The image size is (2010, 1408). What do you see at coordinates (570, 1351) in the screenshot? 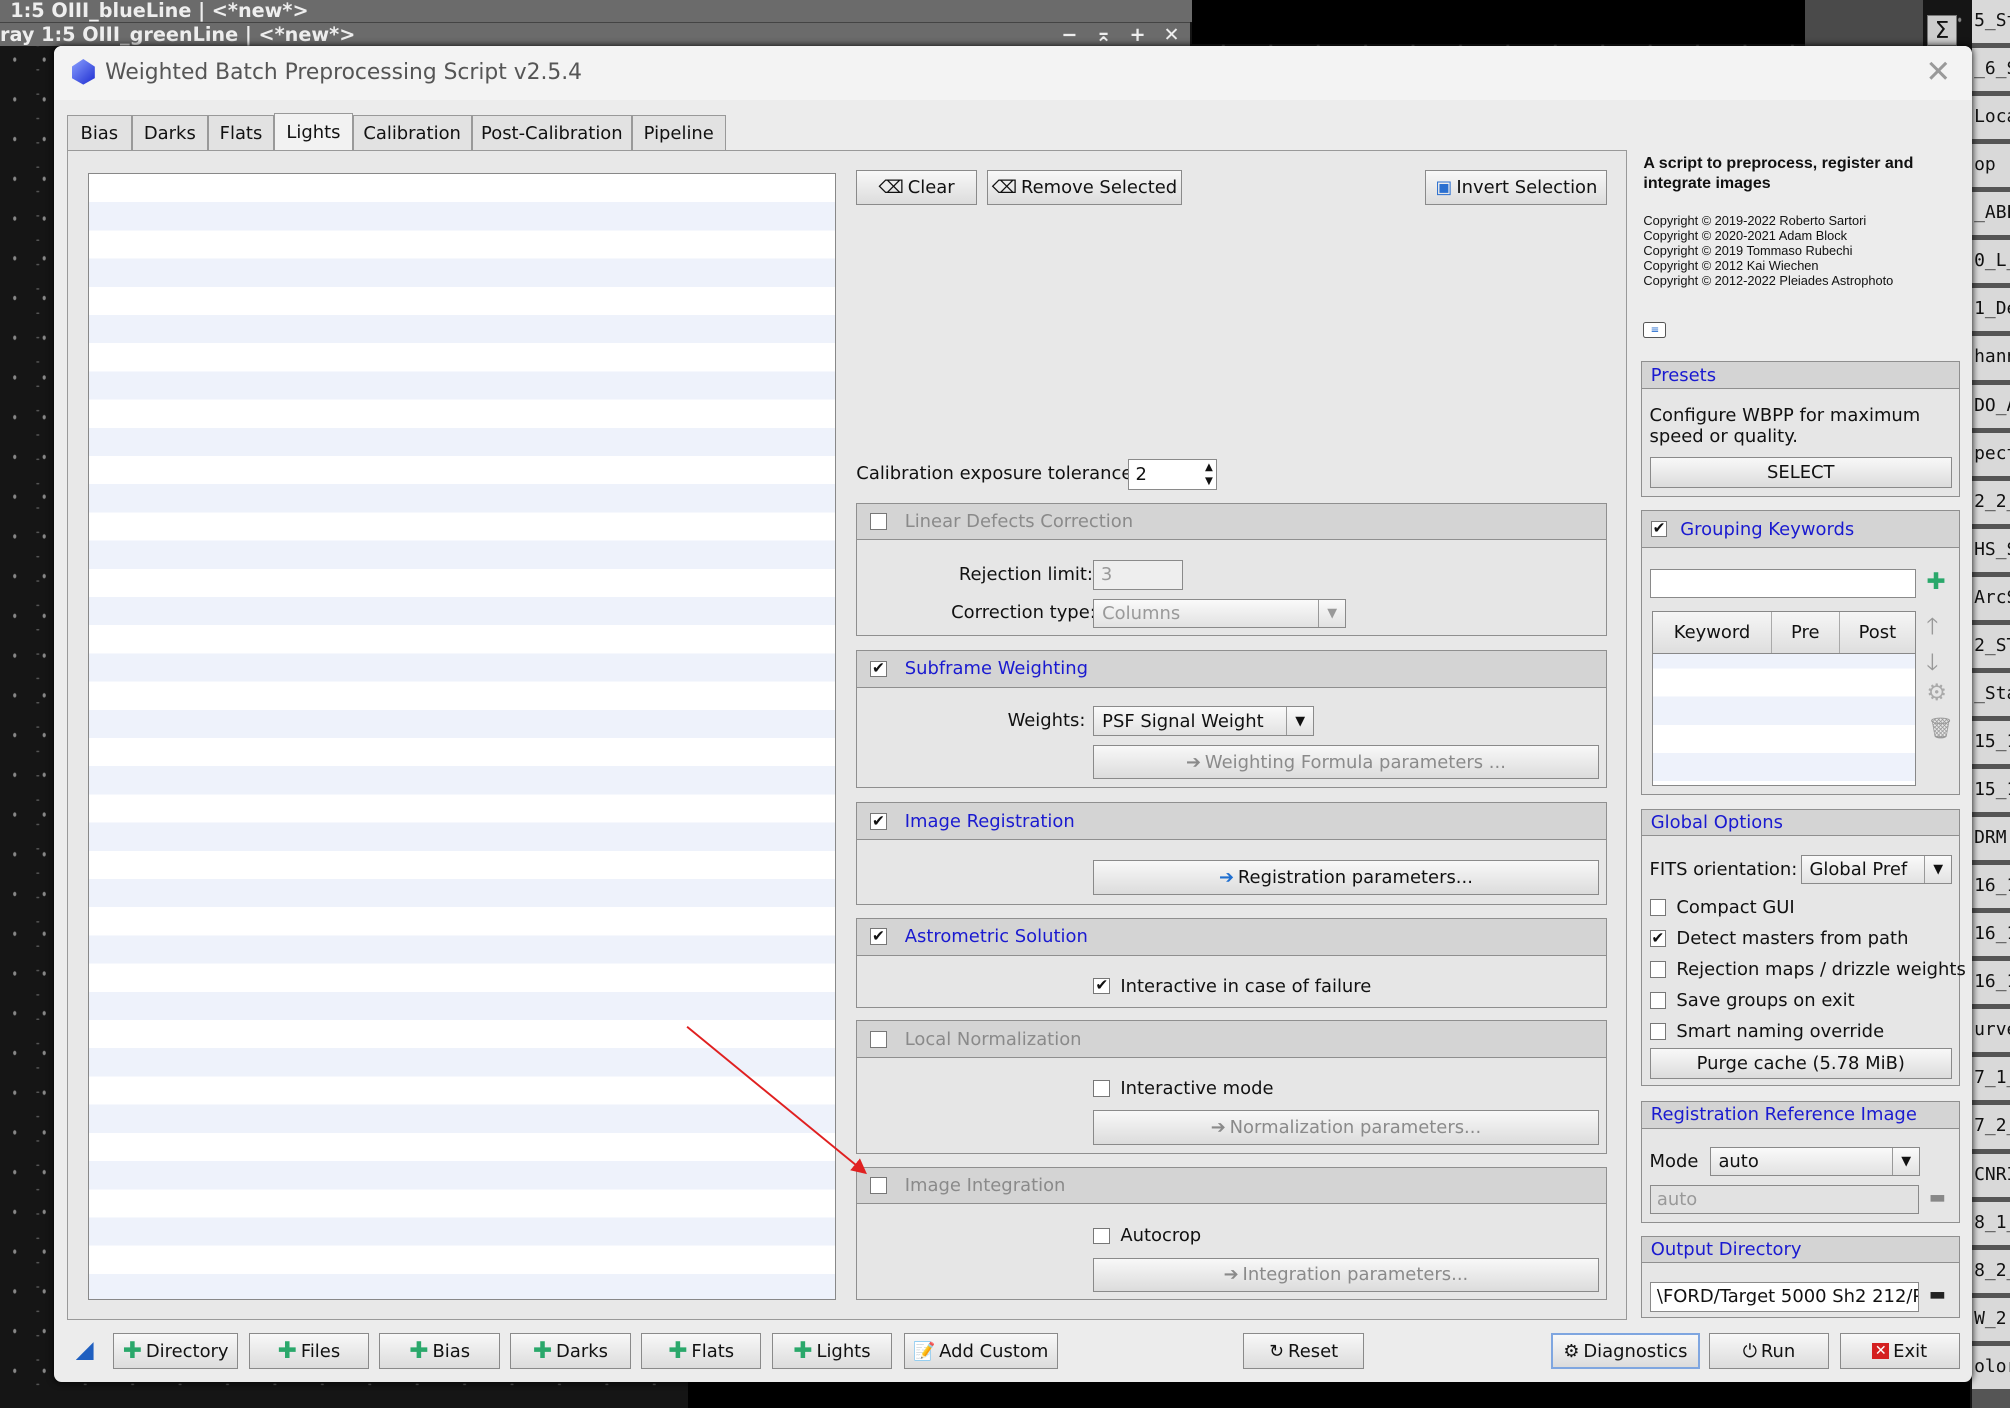
I see `add-darks-button: ✚ Darks` at bounding box center [570, 1351].